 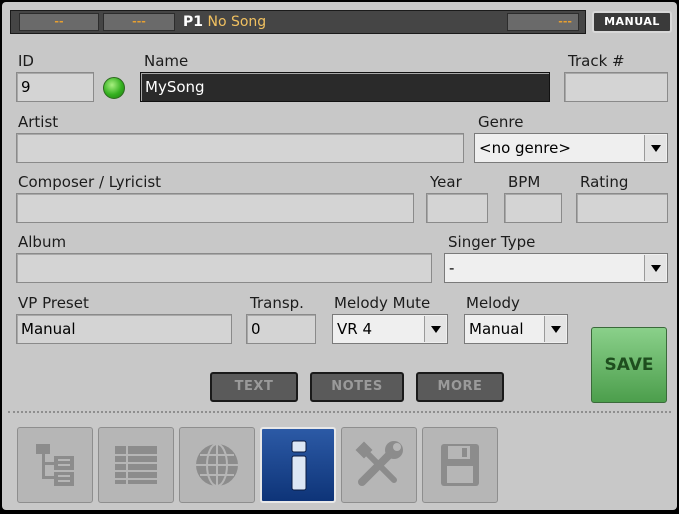 What do you see at coordinates (604, 182) in the screenshot?
I see `rating-label: Rating` at bounding box center [604, 182].